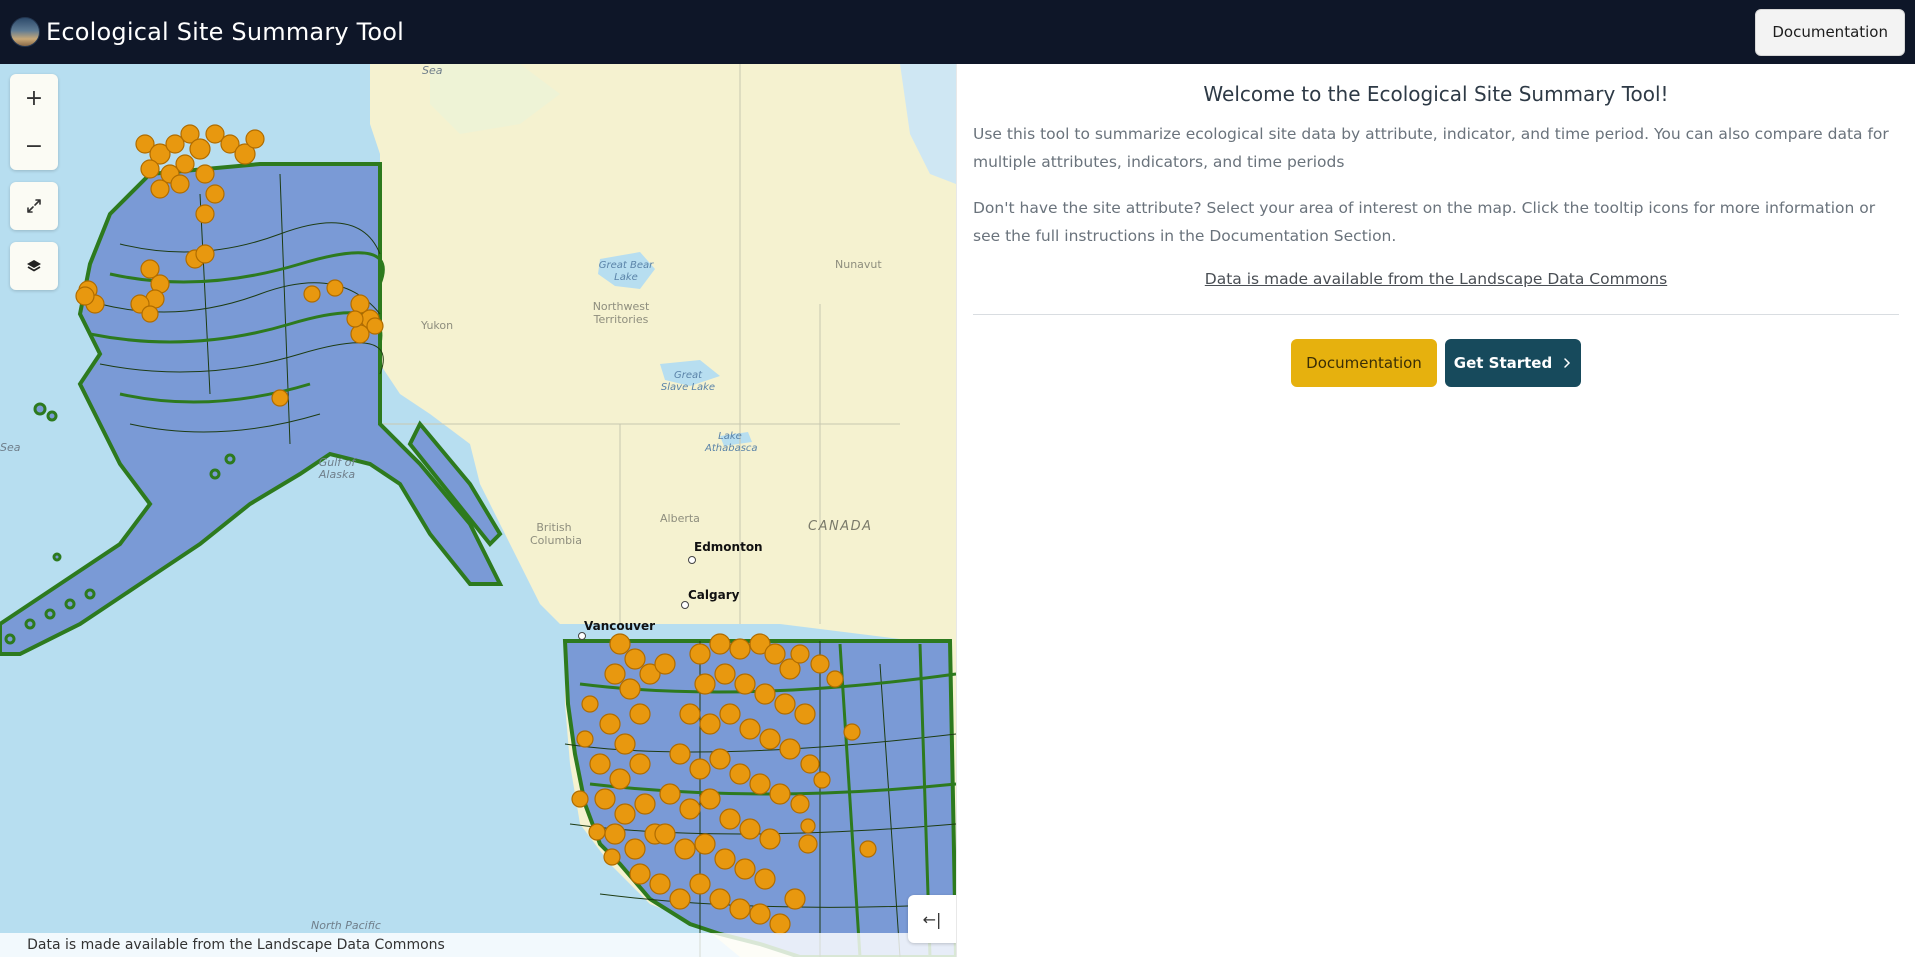 The image size is (1915, 957). What do you see at coordinates (858, 264) in the screenshot?
I see `map-label-nunavut: Nunavut` at bounding box center [858, 264].